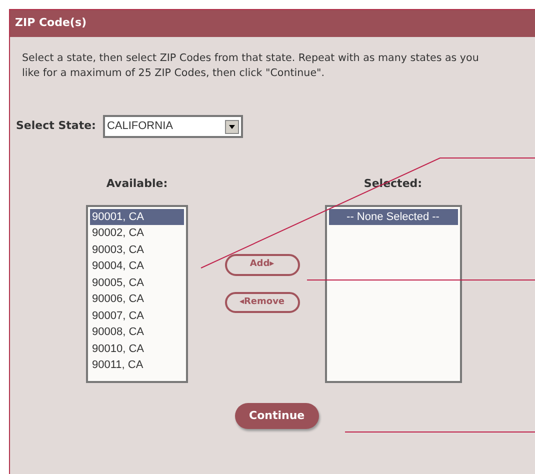 The image size is (535, 474). I want to click on available-listbox: 90001, CA 90002, CA 90003, CA 90004, CA 90005, CA 90006, CA 90007, CA 90008, CA 90010, CA 90011, CA, so click(137, 293).